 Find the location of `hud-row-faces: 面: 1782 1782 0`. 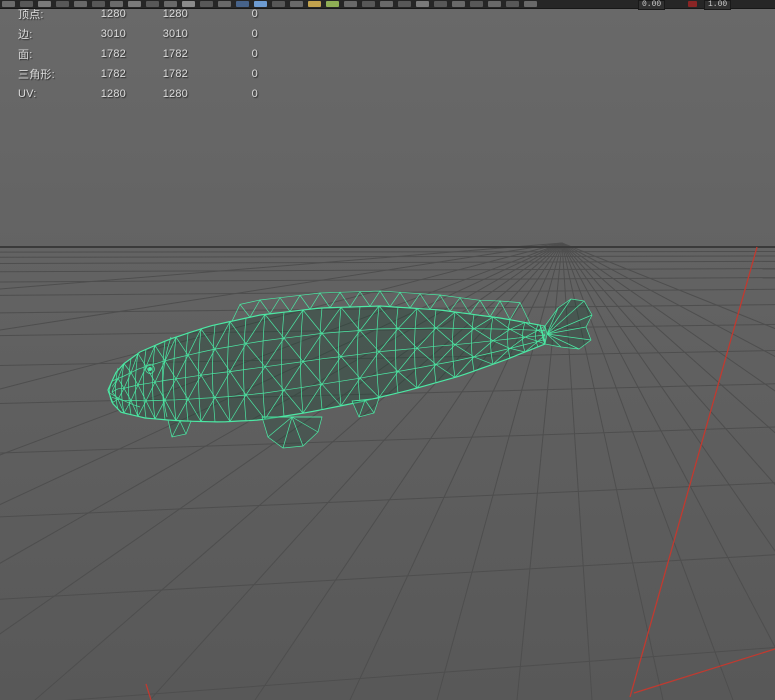

hud-row-faces: 面: 1782 1782 0 is located at coordinates (138, 54).